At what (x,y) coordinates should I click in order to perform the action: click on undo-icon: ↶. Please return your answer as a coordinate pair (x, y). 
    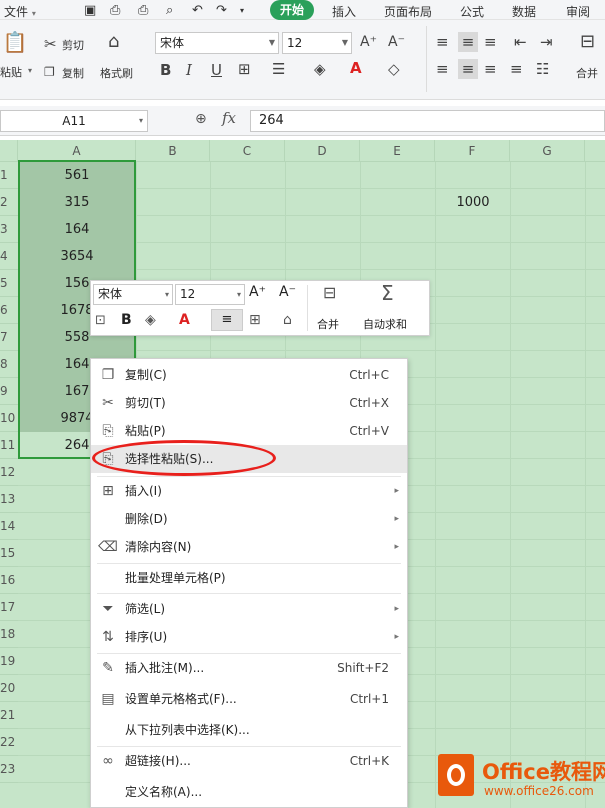
    Looking at the image, I should click on (197, 10).